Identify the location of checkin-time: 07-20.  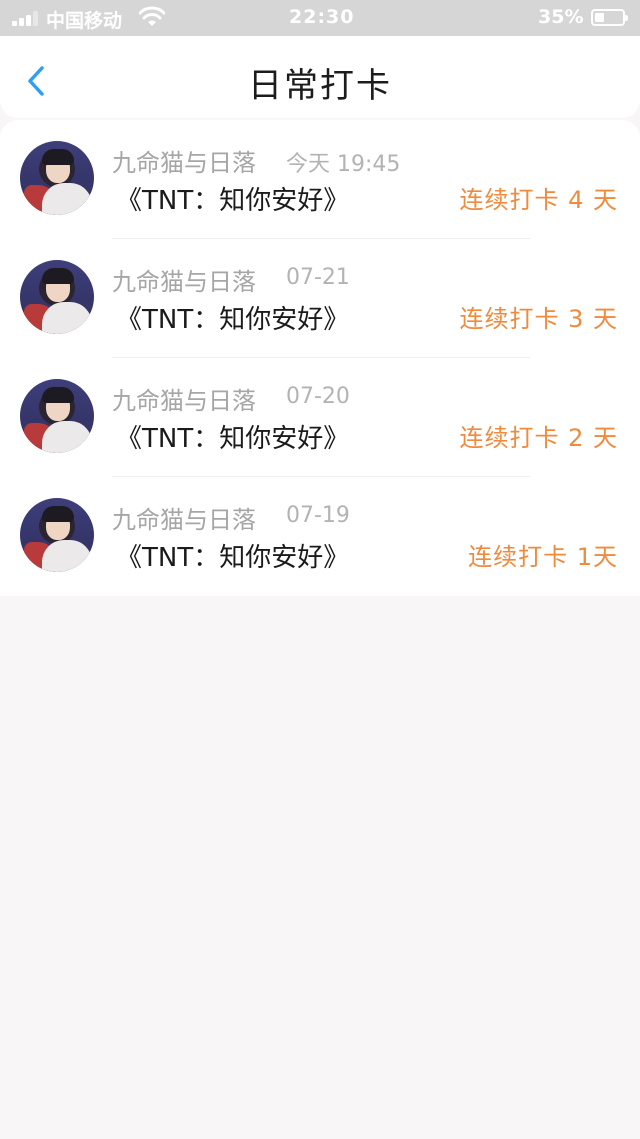
(318, 396).